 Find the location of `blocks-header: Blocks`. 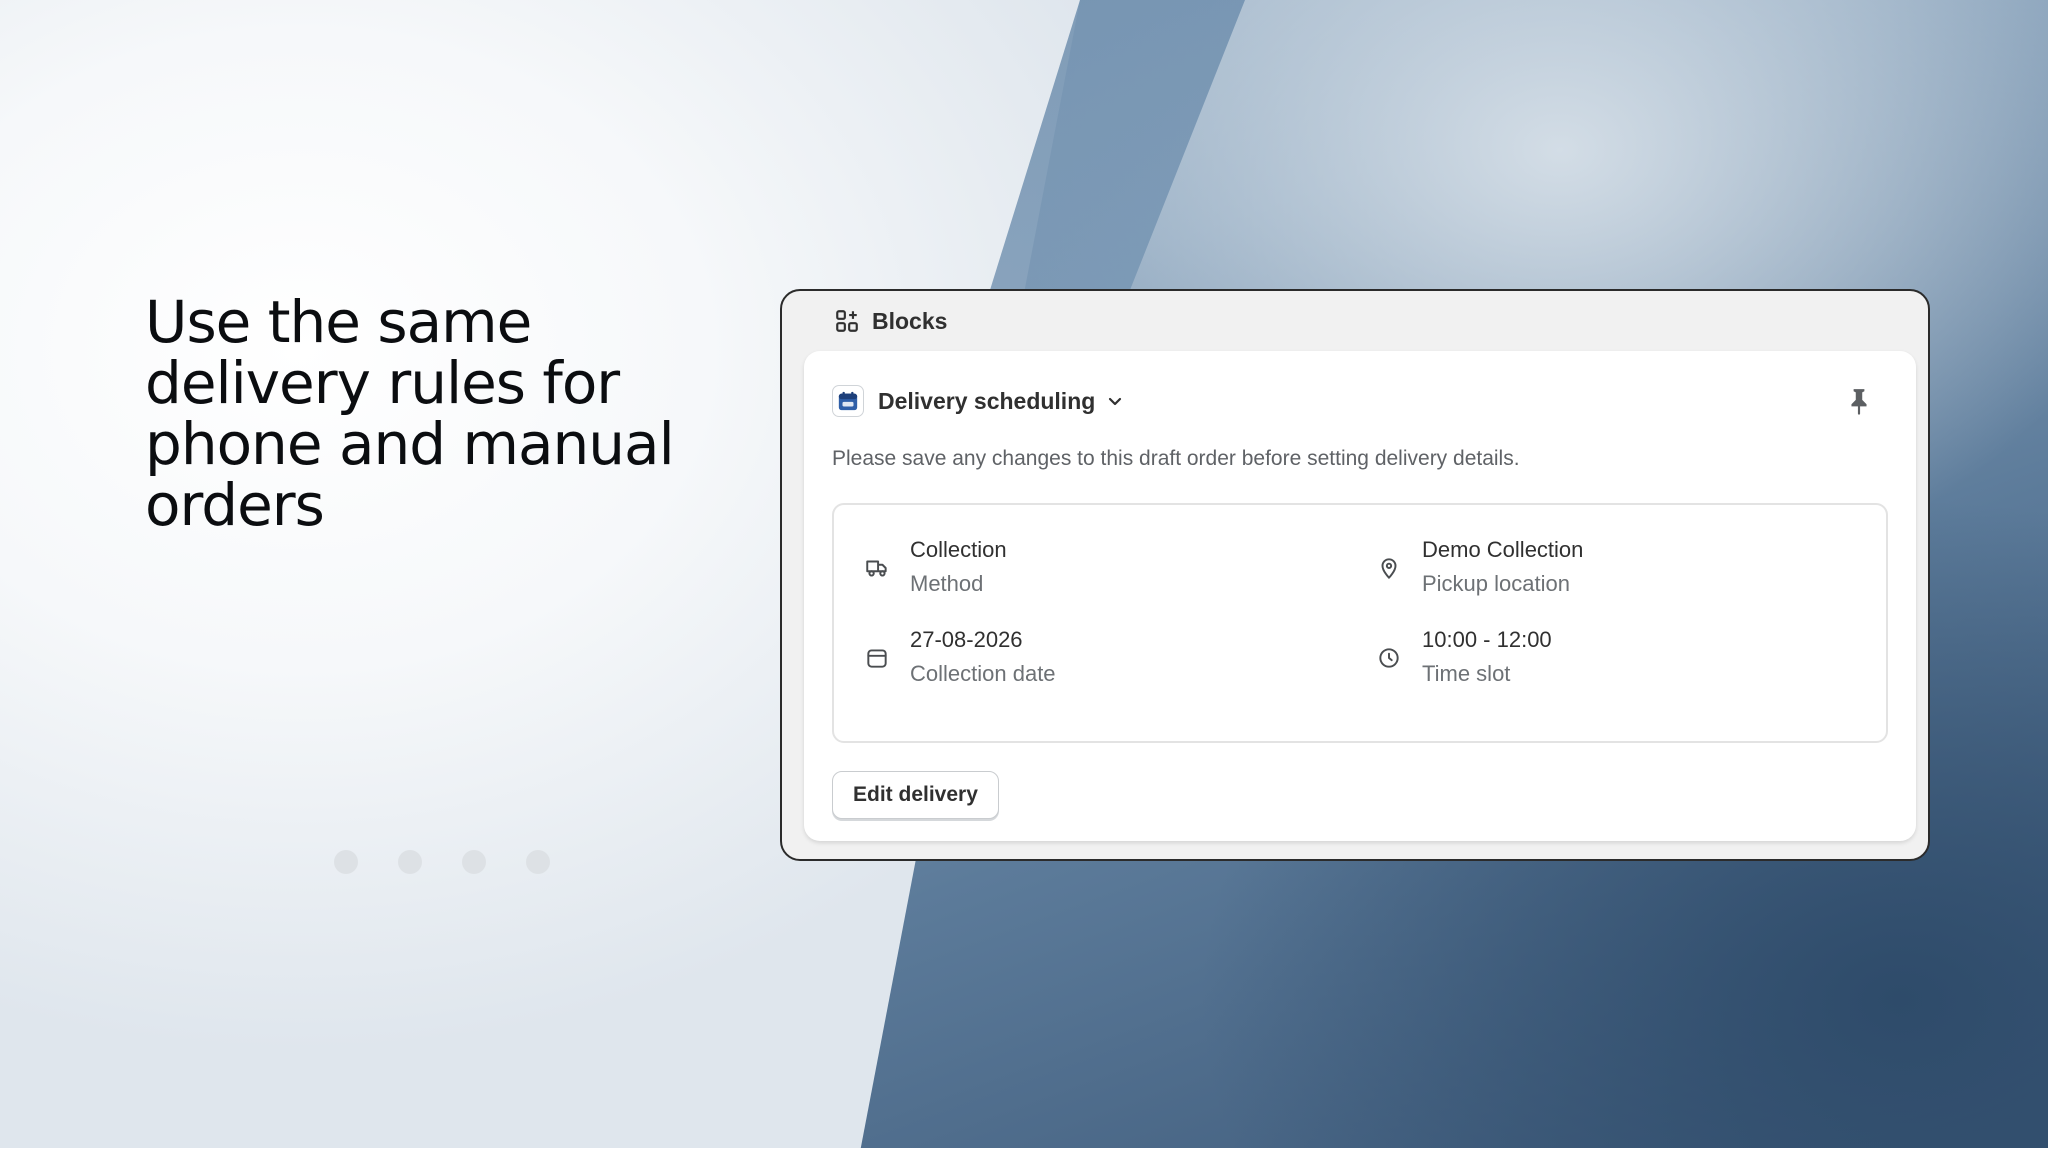

blocks-header: Blocks is located at coordinates (890, 321).